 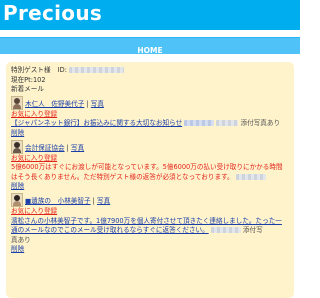 What do you see at coordinates (22, 79) in the screenshot?
I see `points-label: 現在Pt:` at bounding box center [22, 79].